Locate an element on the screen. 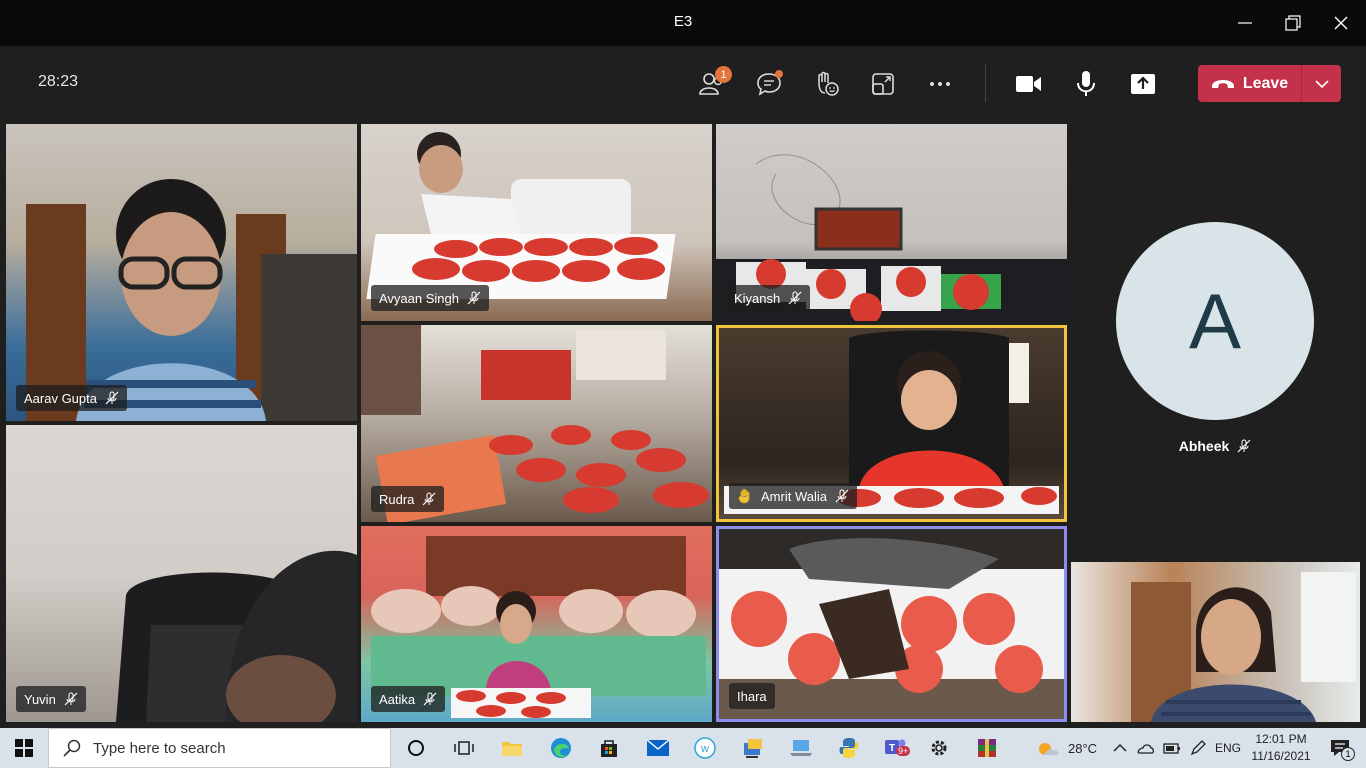 Image resolution: width=1366 pixels, height=768 pixels. more-actions-button is located at coordinates (940, 84).